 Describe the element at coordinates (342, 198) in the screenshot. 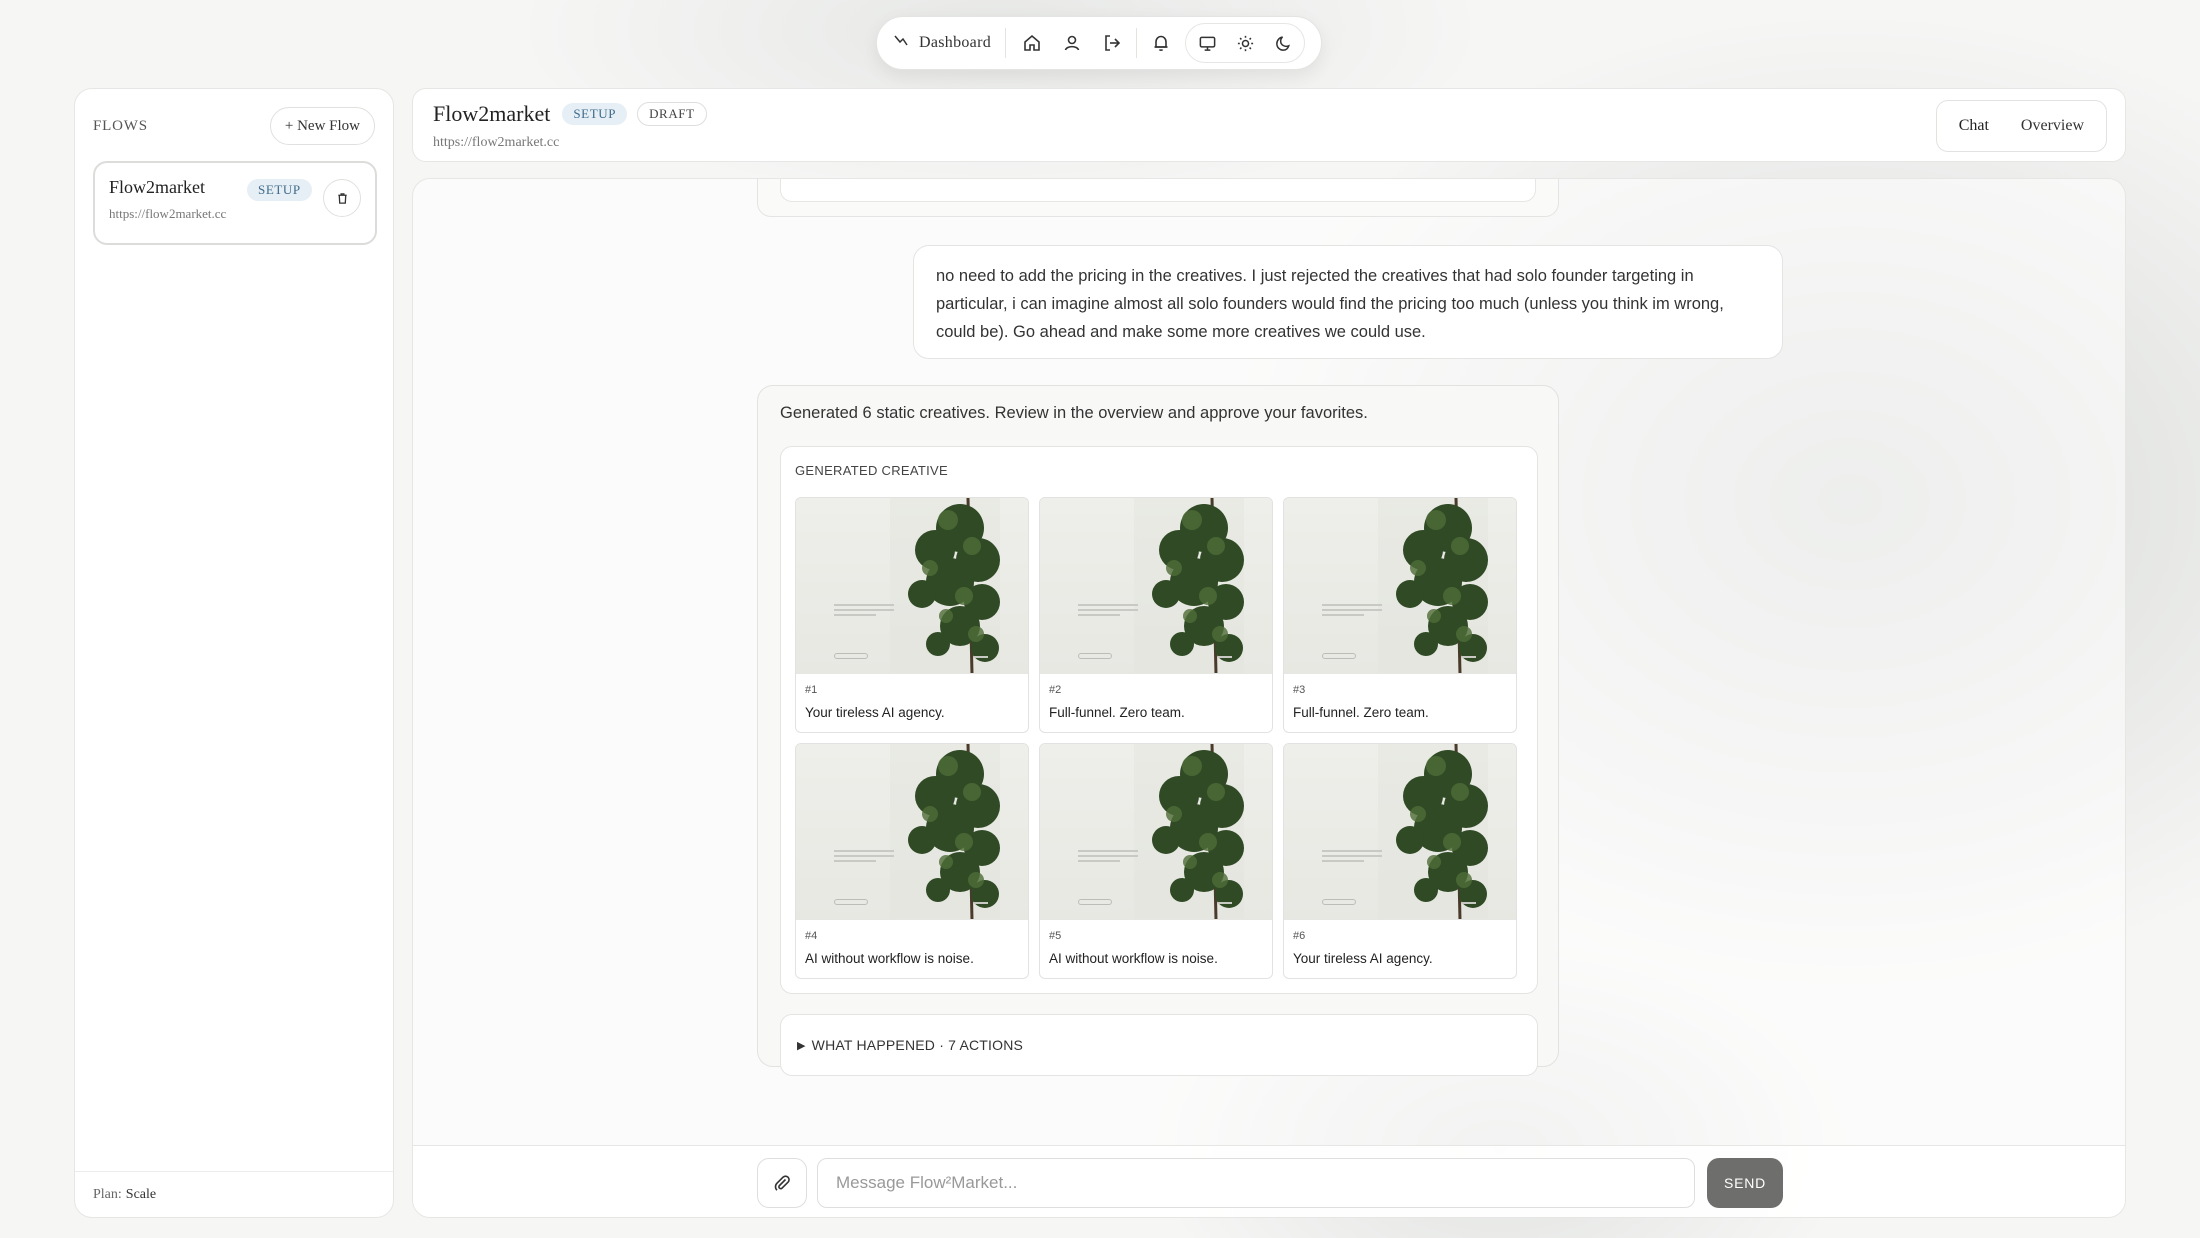

I see `delete-flow-button` at that location.